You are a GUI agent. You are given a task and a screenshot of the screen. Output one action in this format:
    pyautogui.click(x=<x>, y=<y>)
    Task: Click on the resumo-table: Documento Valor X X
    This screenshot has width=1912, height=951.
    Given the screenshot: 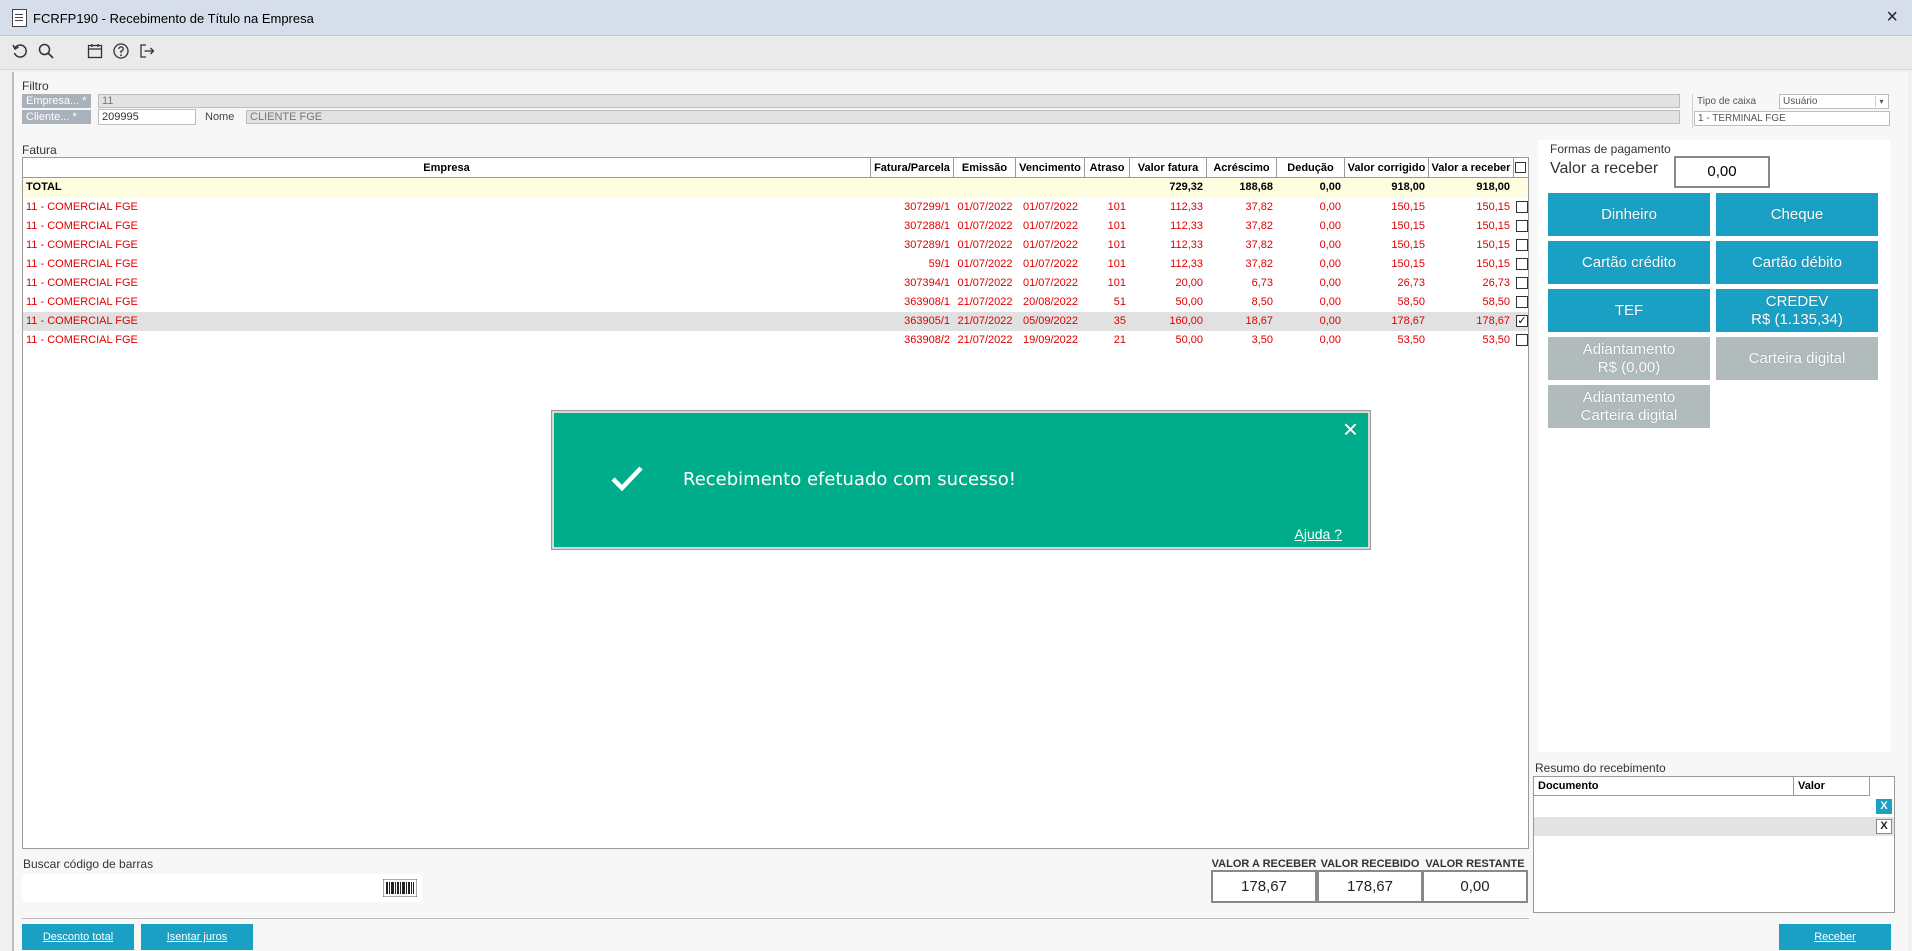 What is the action you would take?
    pyautogui.click(x=1714, y=844)
    